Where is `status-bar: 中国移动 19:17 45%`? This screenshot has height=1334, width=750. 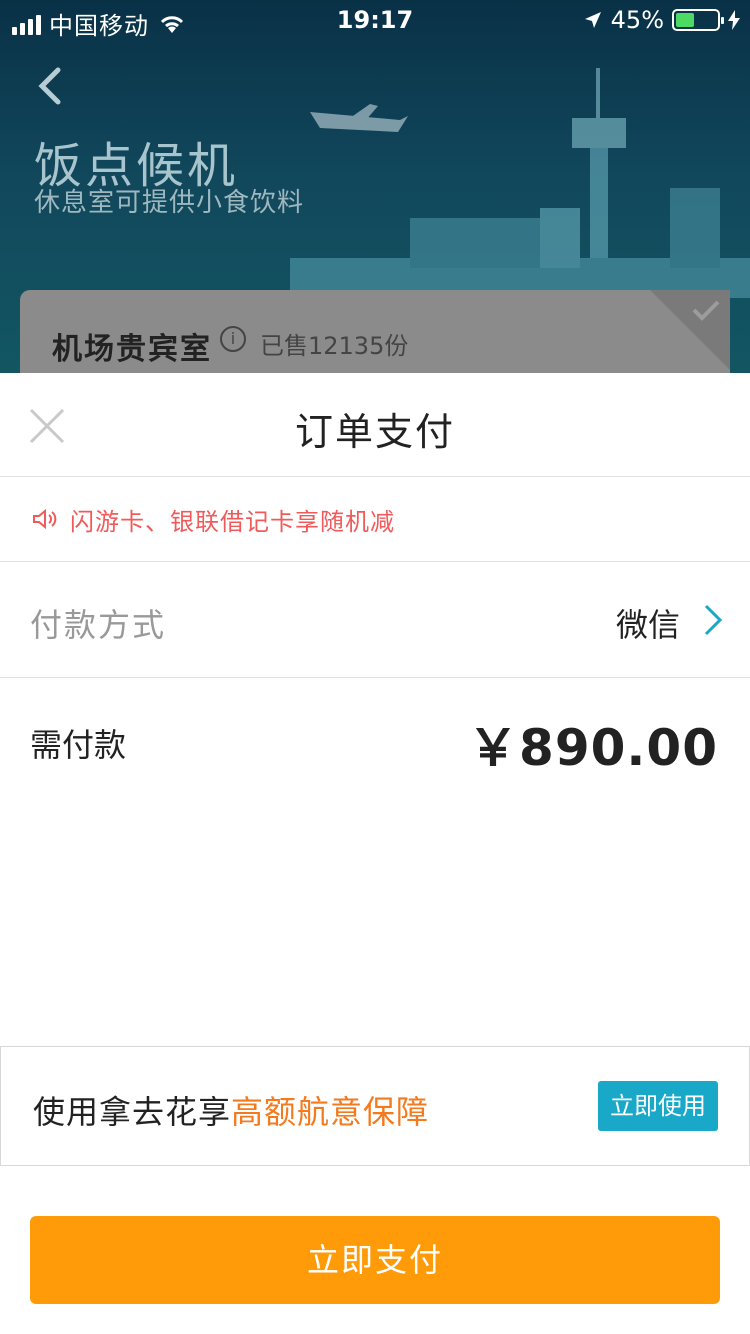 status-bar: 中国移动 19:17 45% is located at coordinates (375, 20).